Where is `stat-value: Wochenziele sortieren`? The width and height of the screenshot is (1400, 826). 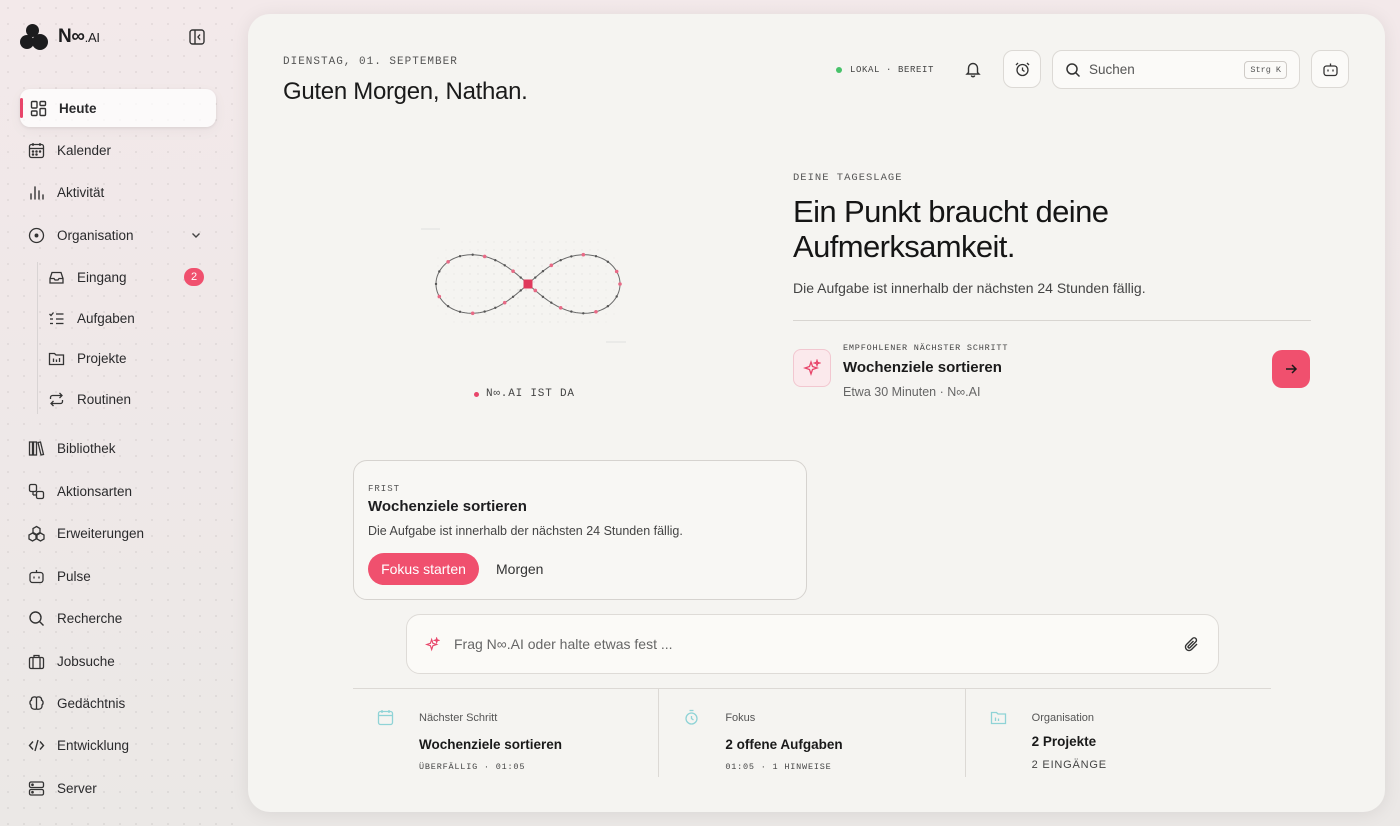
stat-value: Wochenziele sortieren is located at coordinates (491, 744).